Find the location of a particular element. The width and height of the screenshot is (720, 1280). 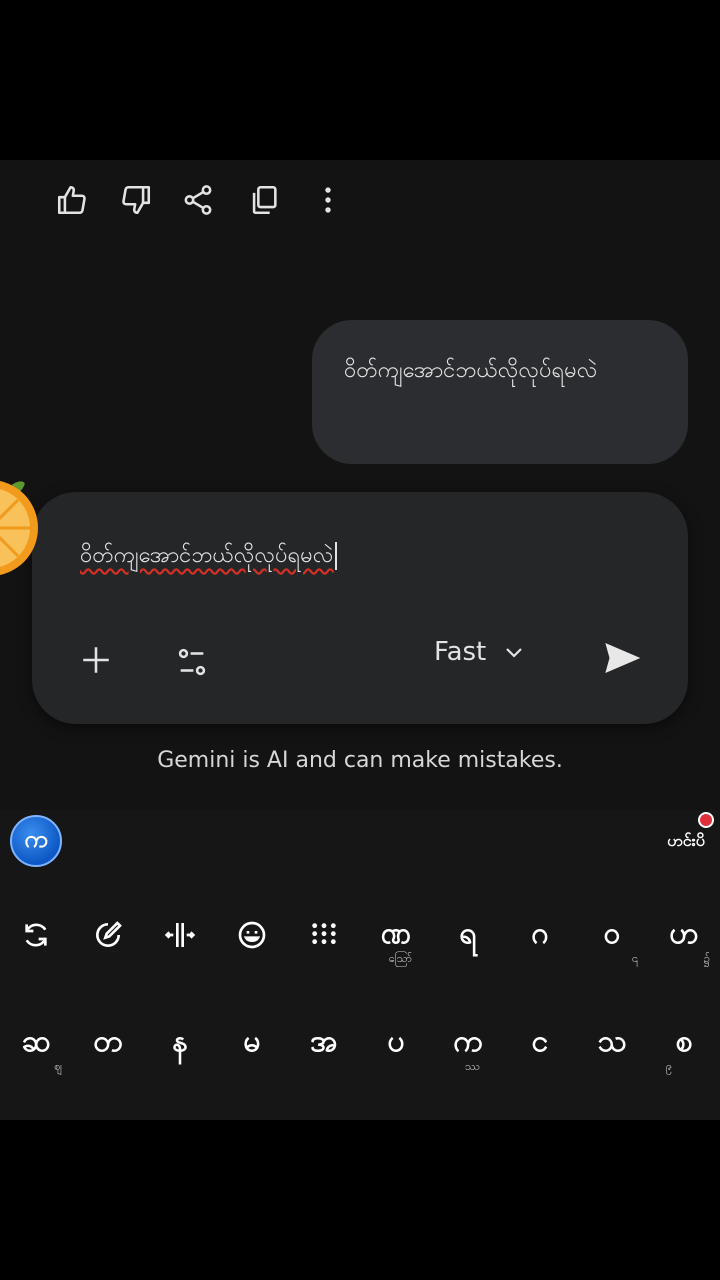

switch-layout-key is located at coordinates (36, 935).